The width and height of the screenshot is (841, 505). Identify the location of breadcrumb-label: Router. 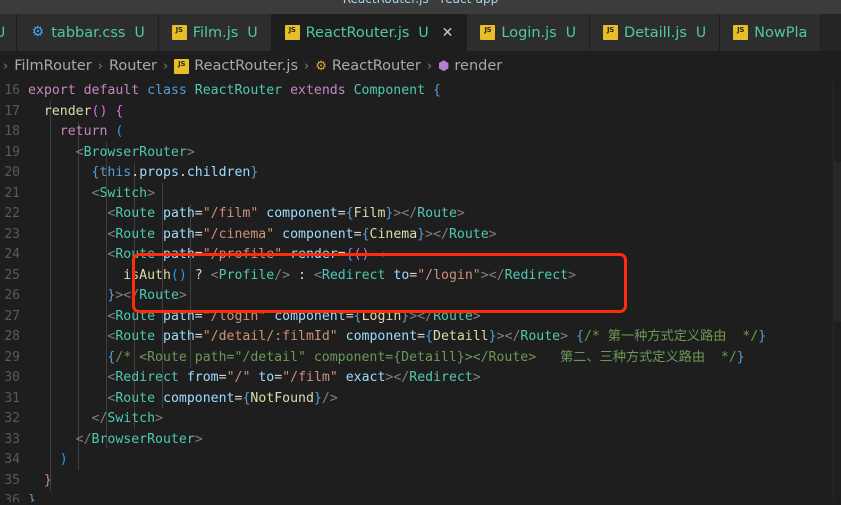
(132, 66).